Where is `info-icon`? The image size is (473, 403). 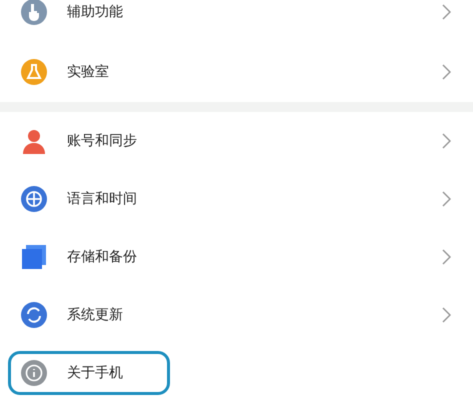 info-icon is located at coordinates (34, 373).